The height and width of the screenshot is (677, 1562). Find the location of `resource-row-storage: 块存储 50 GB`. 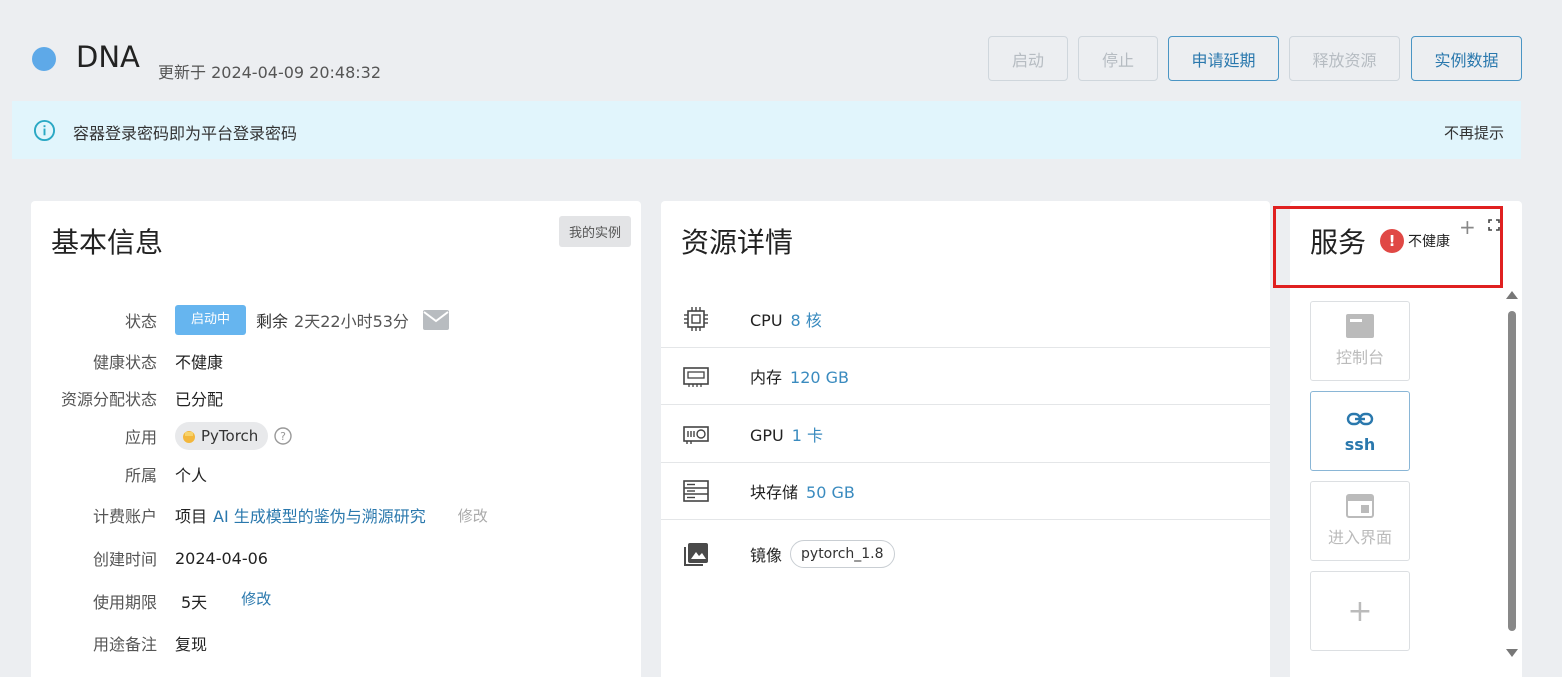

resource-row-storage: 块存储 50 GB is located at coordinates (965, 491).